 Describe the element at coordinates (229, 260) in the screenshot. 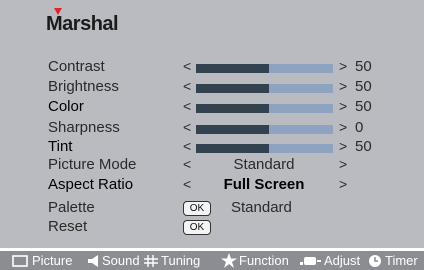

I see `star-icon` at that location.